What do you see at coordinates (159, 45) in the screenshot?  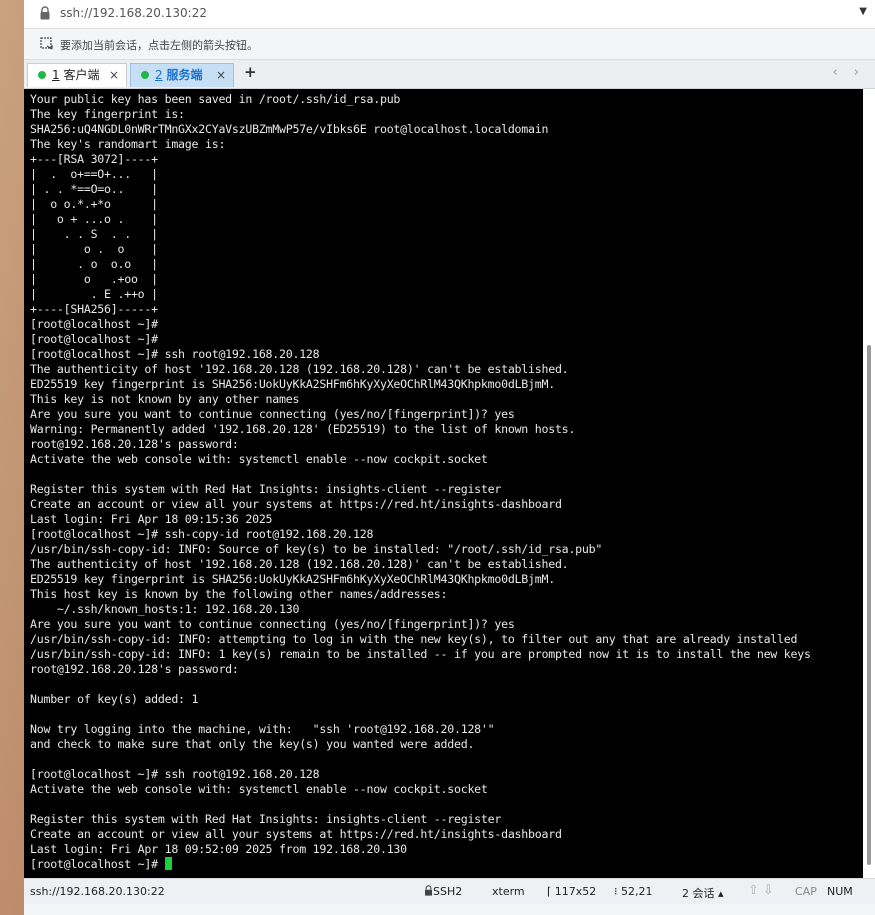 I see `hint-text: 要添加当前会话，点击左侧的箭头按钮。` at bounding box center [159, 45].